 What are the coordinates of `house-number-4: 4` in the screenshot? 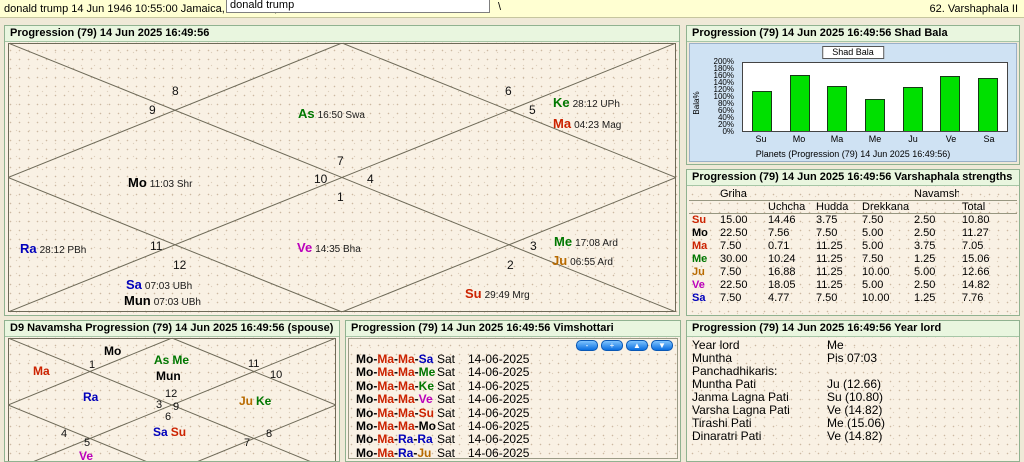 It's located at (370, 179).